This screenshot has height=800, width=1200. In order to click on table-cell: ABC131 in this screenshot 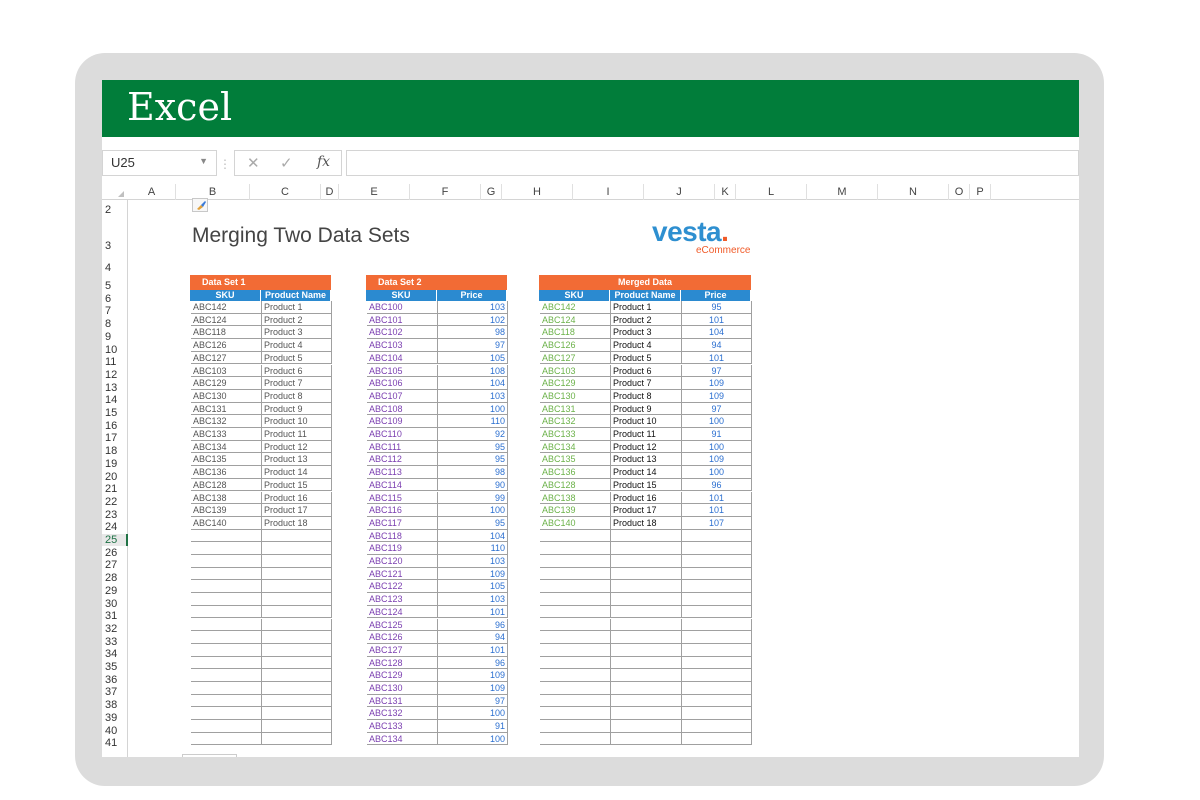, I will do `click(226, 409)`.